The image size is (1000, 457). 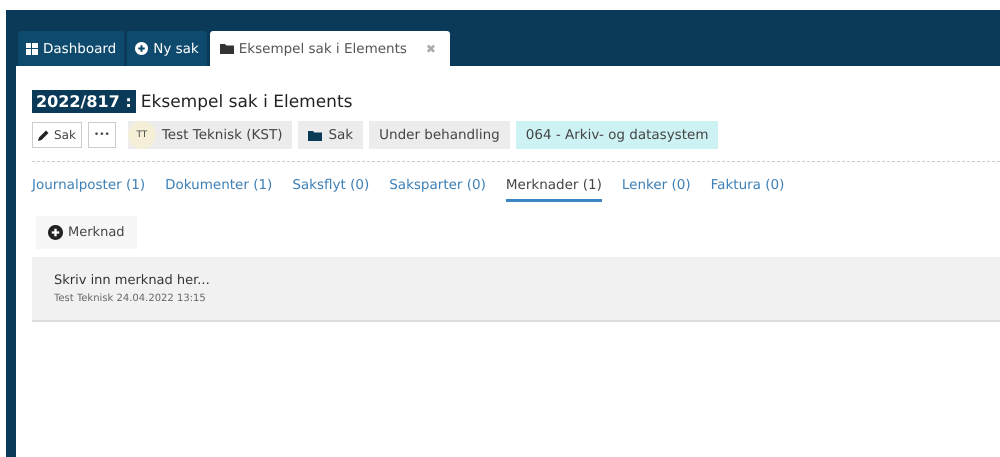 I want to click on subtab: Saksflyt (0), so click(x=331, y=189).